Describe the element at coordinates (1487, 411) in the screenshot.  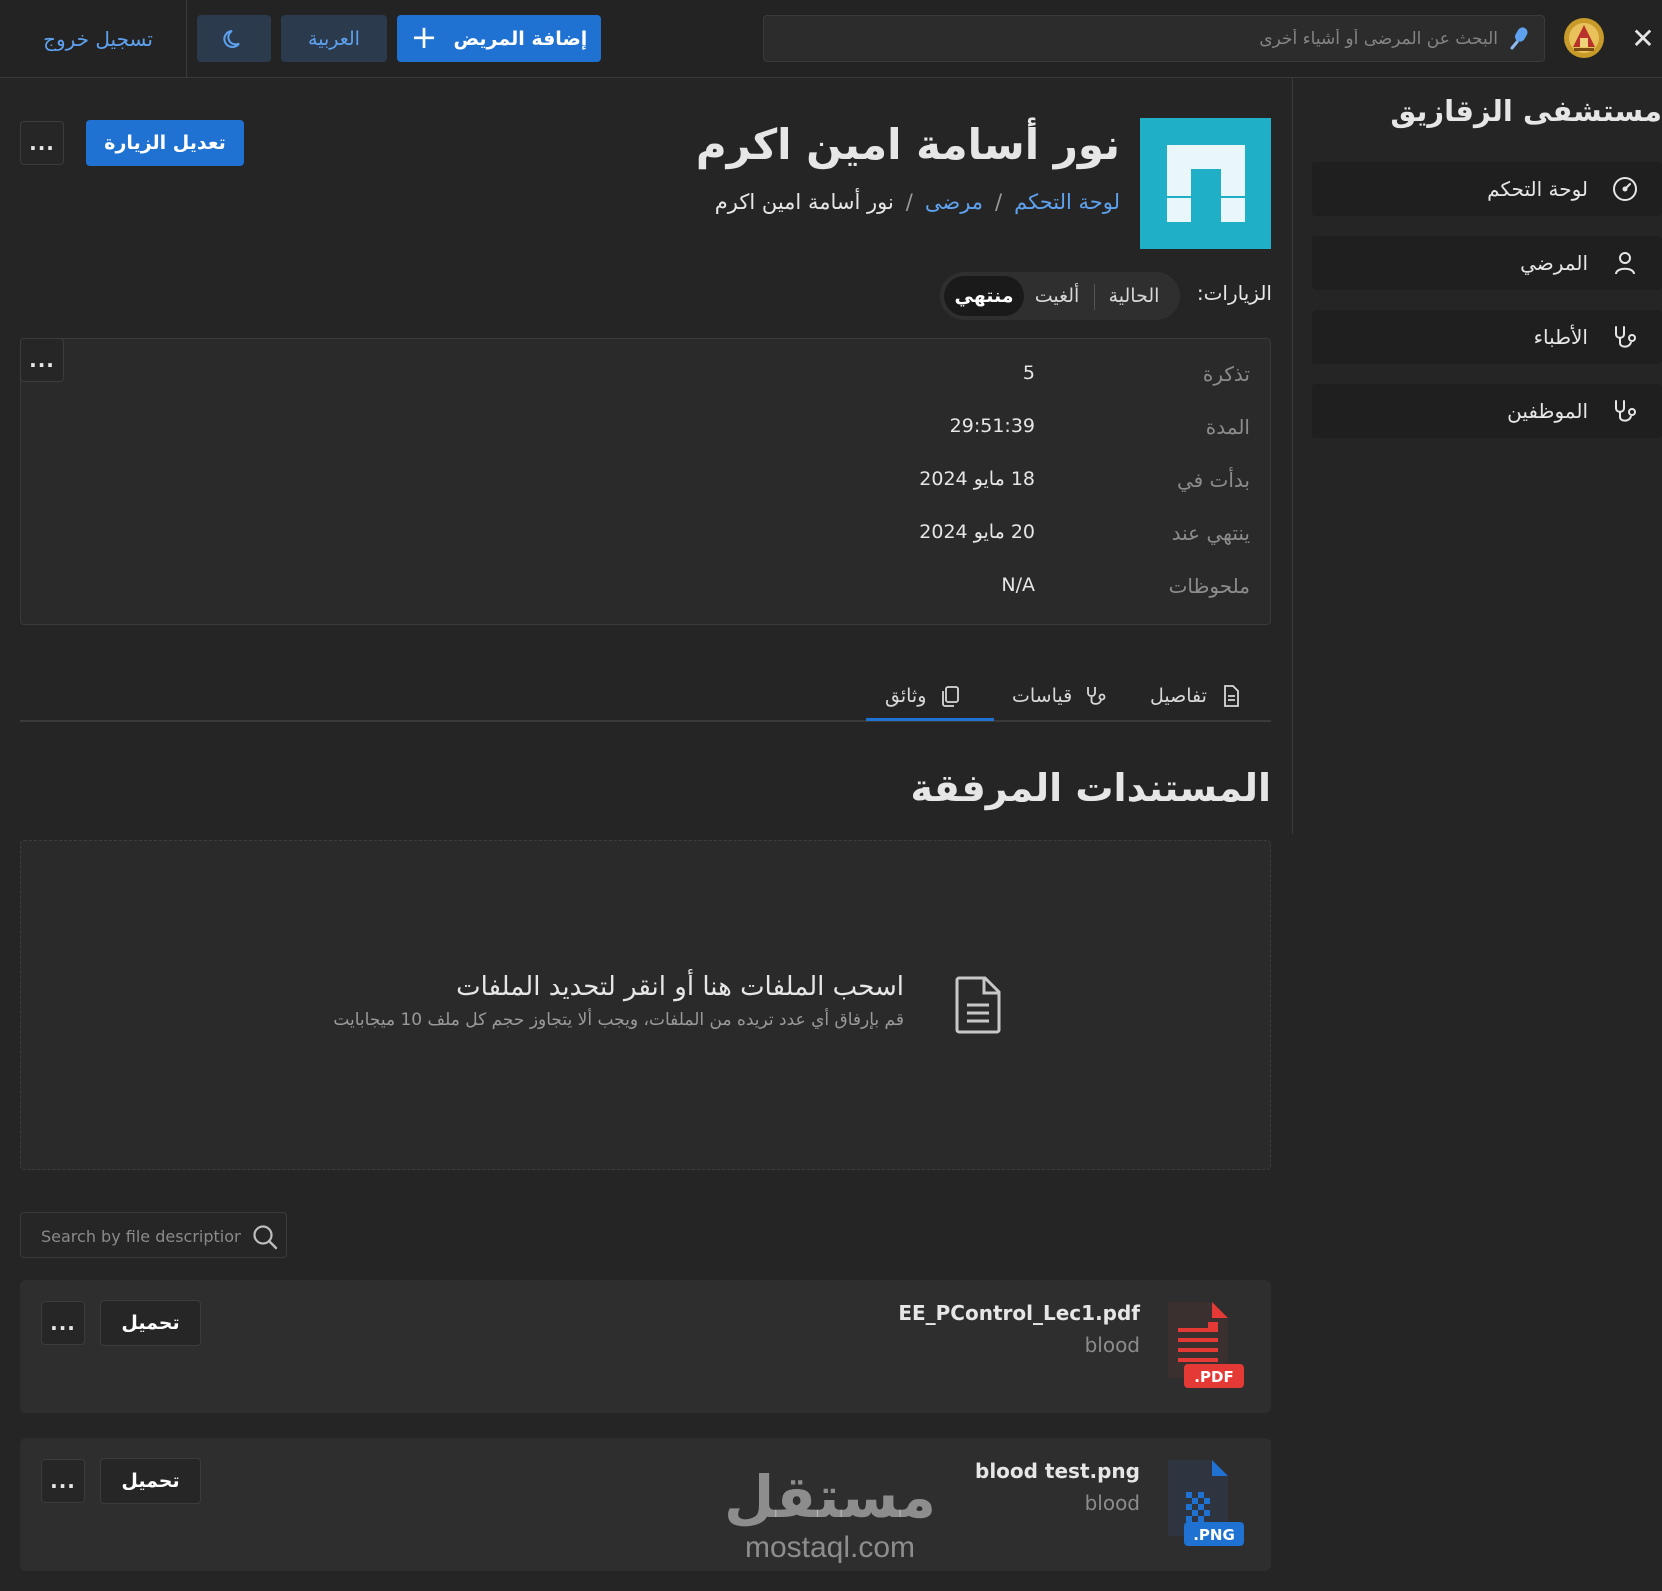
I see `sidebar-item-staff: الموظفين` at that location.